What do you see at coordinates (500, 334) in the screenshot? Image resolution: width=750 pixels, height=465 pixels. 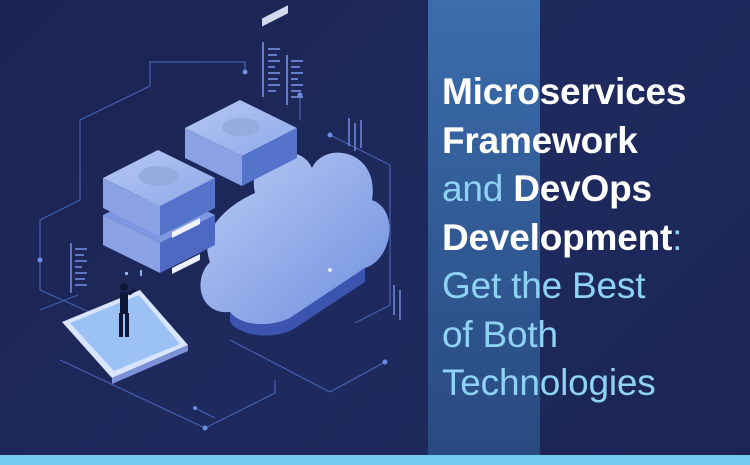 I see `title-line-6: of Both` at bounding box center [500, 334].